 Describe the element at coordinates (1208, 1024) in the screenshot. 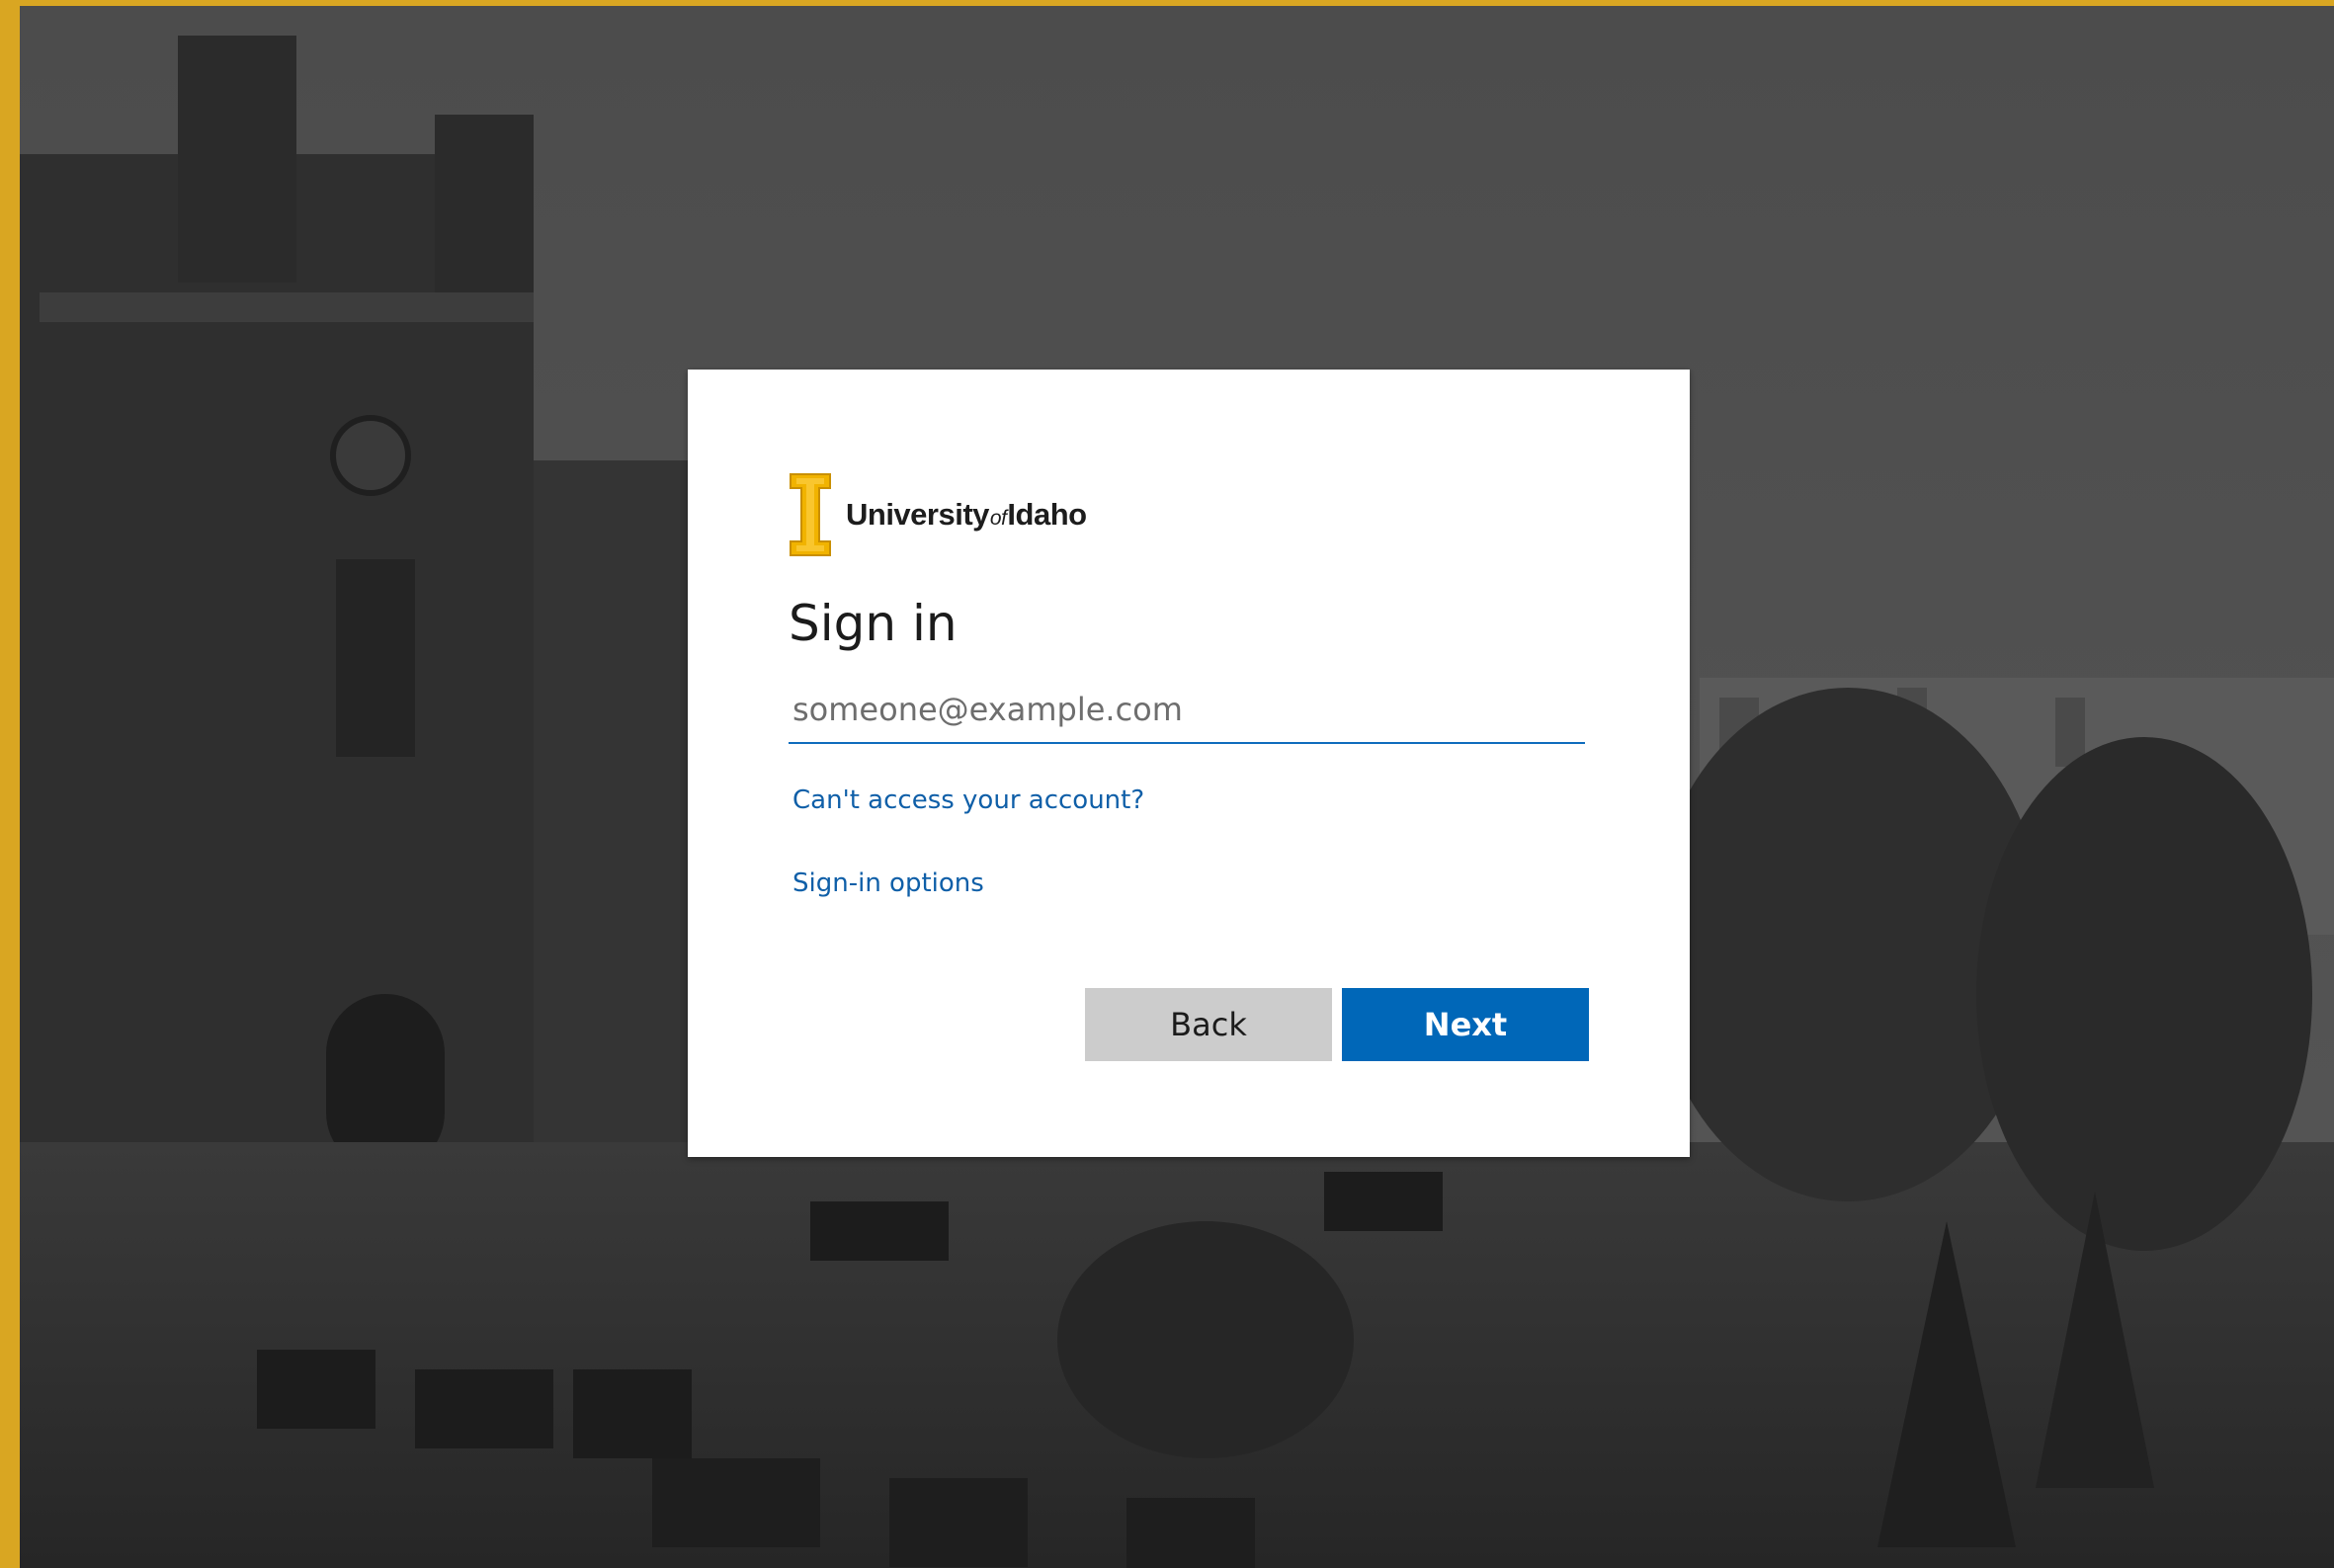

I see `back-button: Back` at that location.